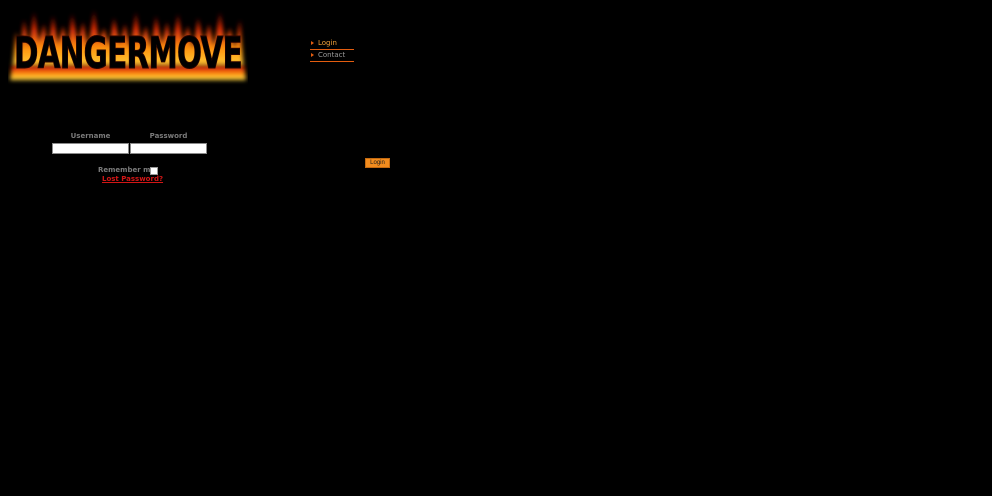 This screenshot has width=992, height=496. Describe the element at coordinates (127, 170) in the screenshot. I see `remember-me-label: Remember me` at that location.